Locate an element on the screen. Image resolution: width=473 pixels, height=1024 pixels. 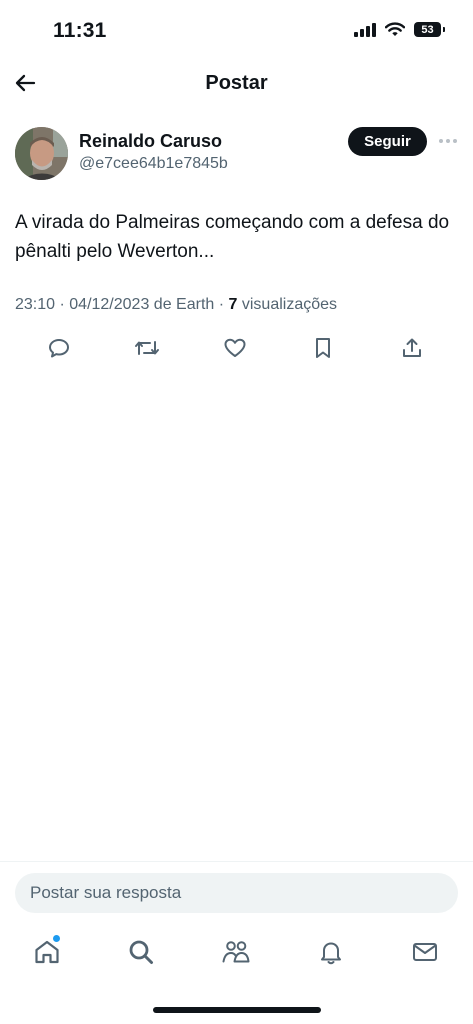
bookmark-icon is located at coordinates (323, 348).